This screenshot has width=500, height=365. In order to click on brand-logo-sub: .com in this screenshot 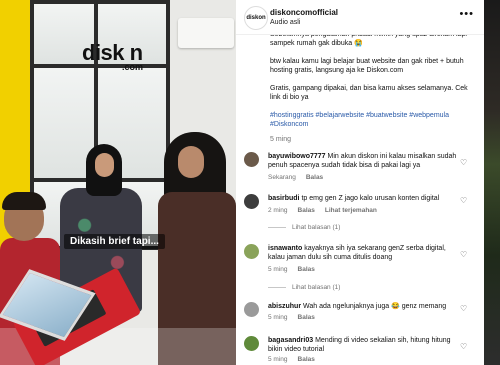, I will do `click(133, 67)`.